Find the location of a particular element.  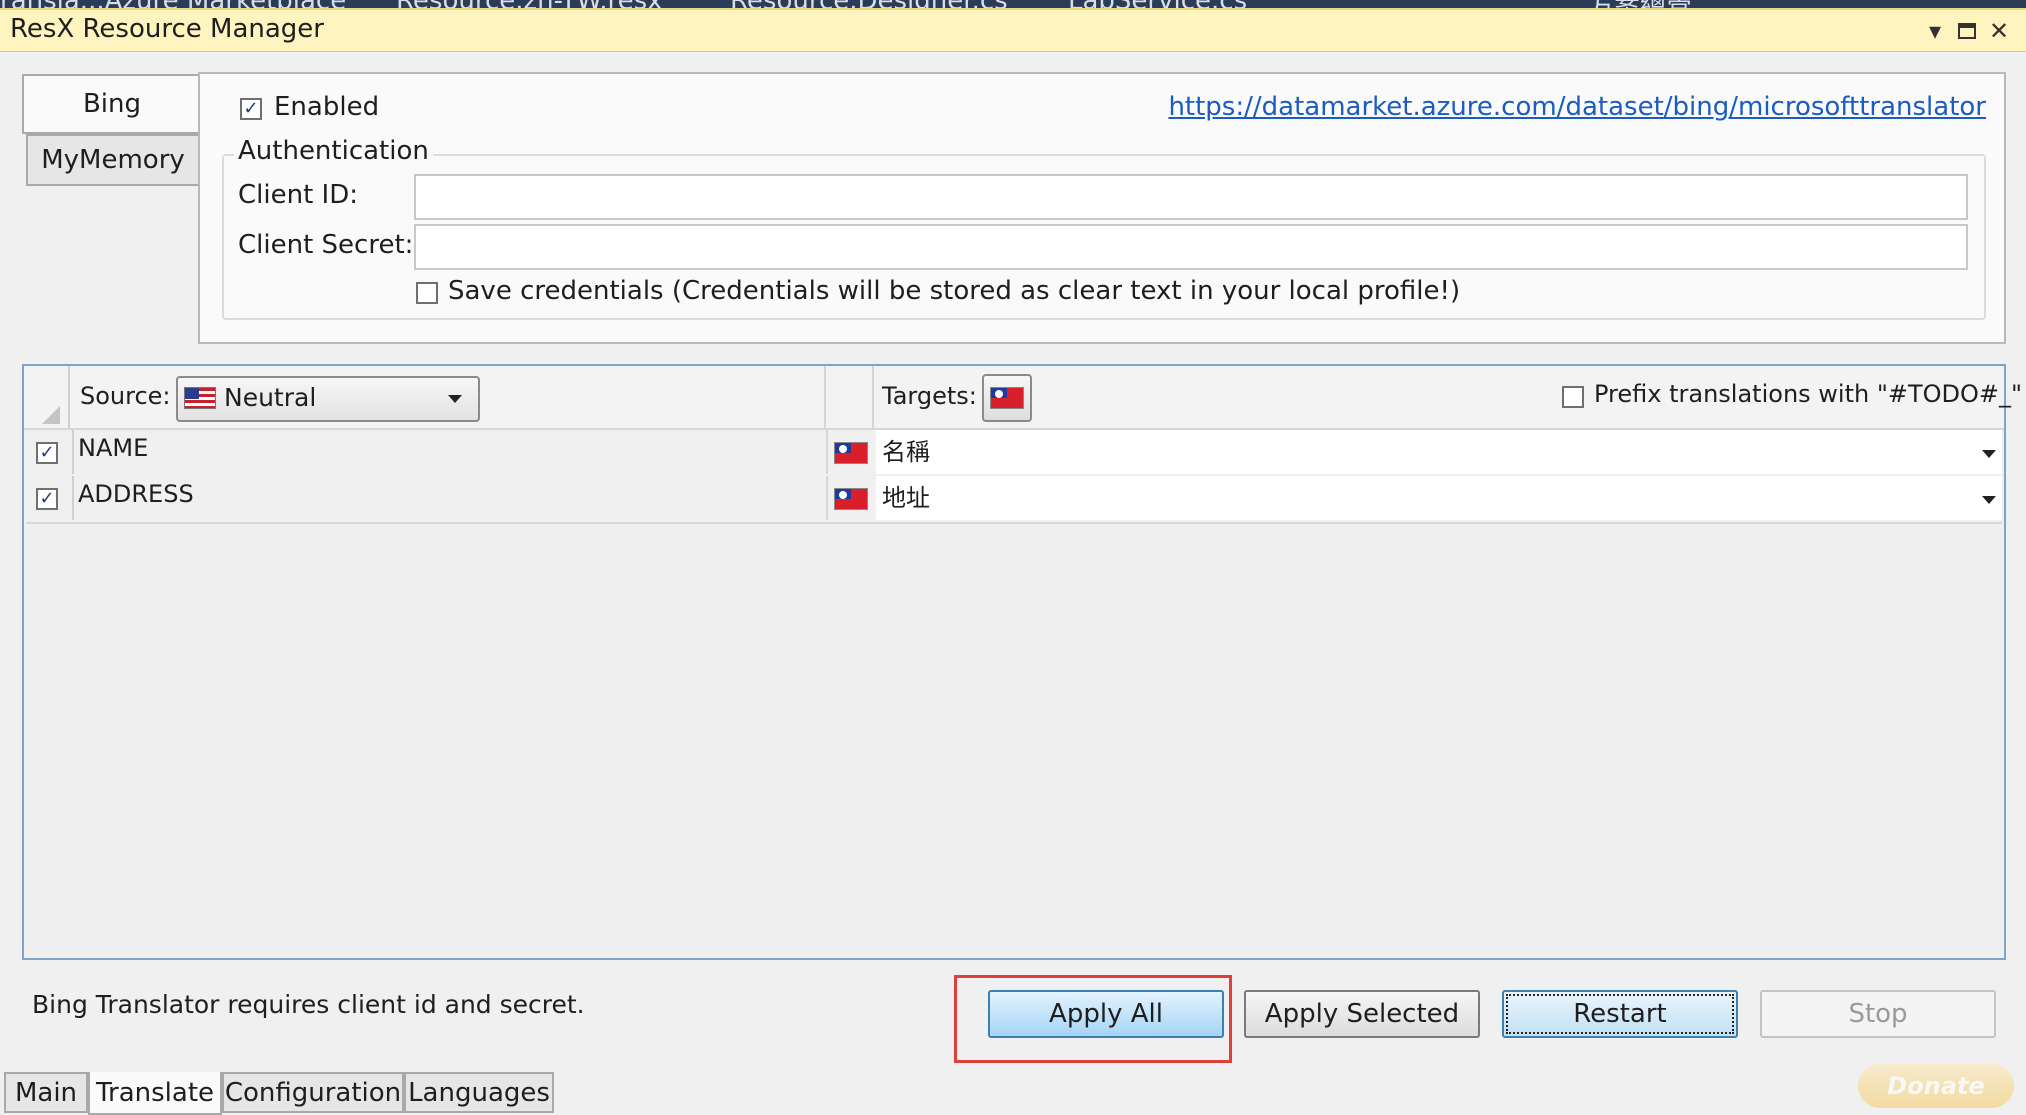

tab-label: Languages is located at coordinates (479, 1092).